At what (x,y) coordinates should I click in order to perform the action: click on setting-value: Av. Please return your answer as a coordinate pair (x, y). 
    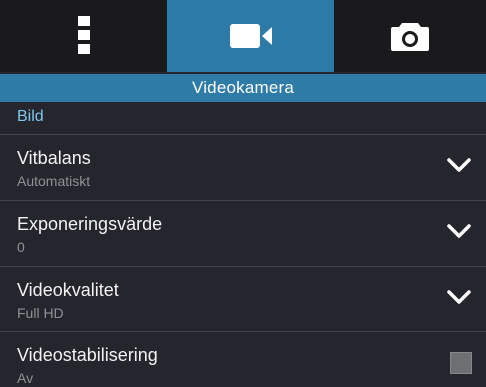
    Looking at the image, I should click on (25, 378).